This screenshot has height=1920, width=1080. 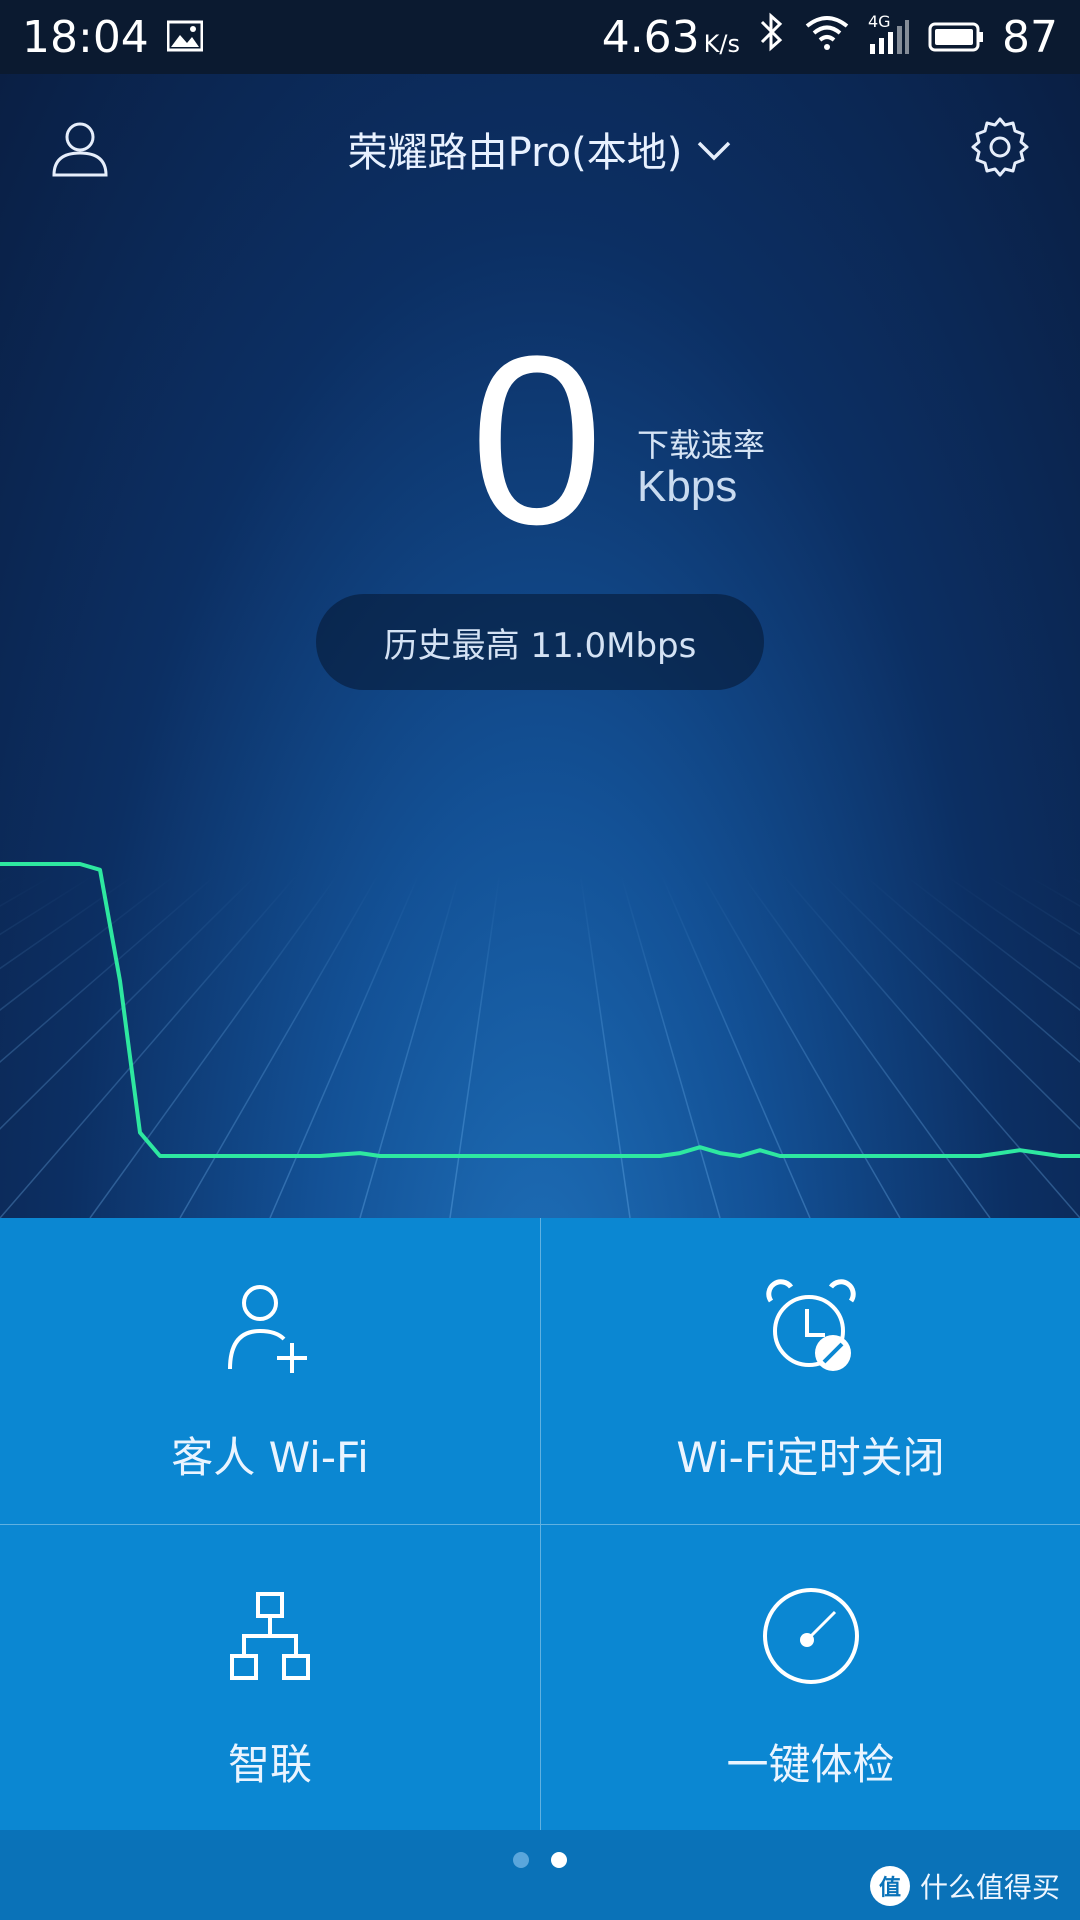 What do you see at coordinates (811, 1329) in the screenshot?
I see `alarm-clock-icon` at bounding box center [811, 1329].